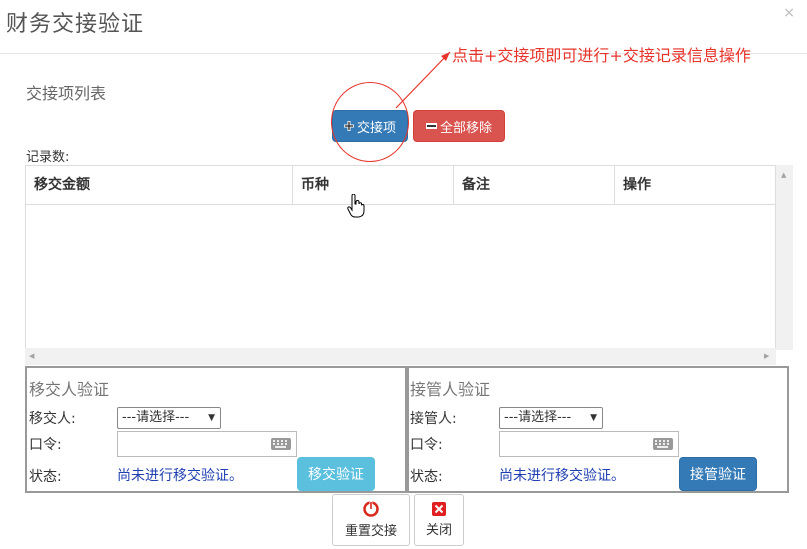 This screenshot has width=807, height=549. What do you see at coordinates (66, 93) in the screenshot?
I see `handover-list-title: 交接项列表` at bounding box center [66, 93].